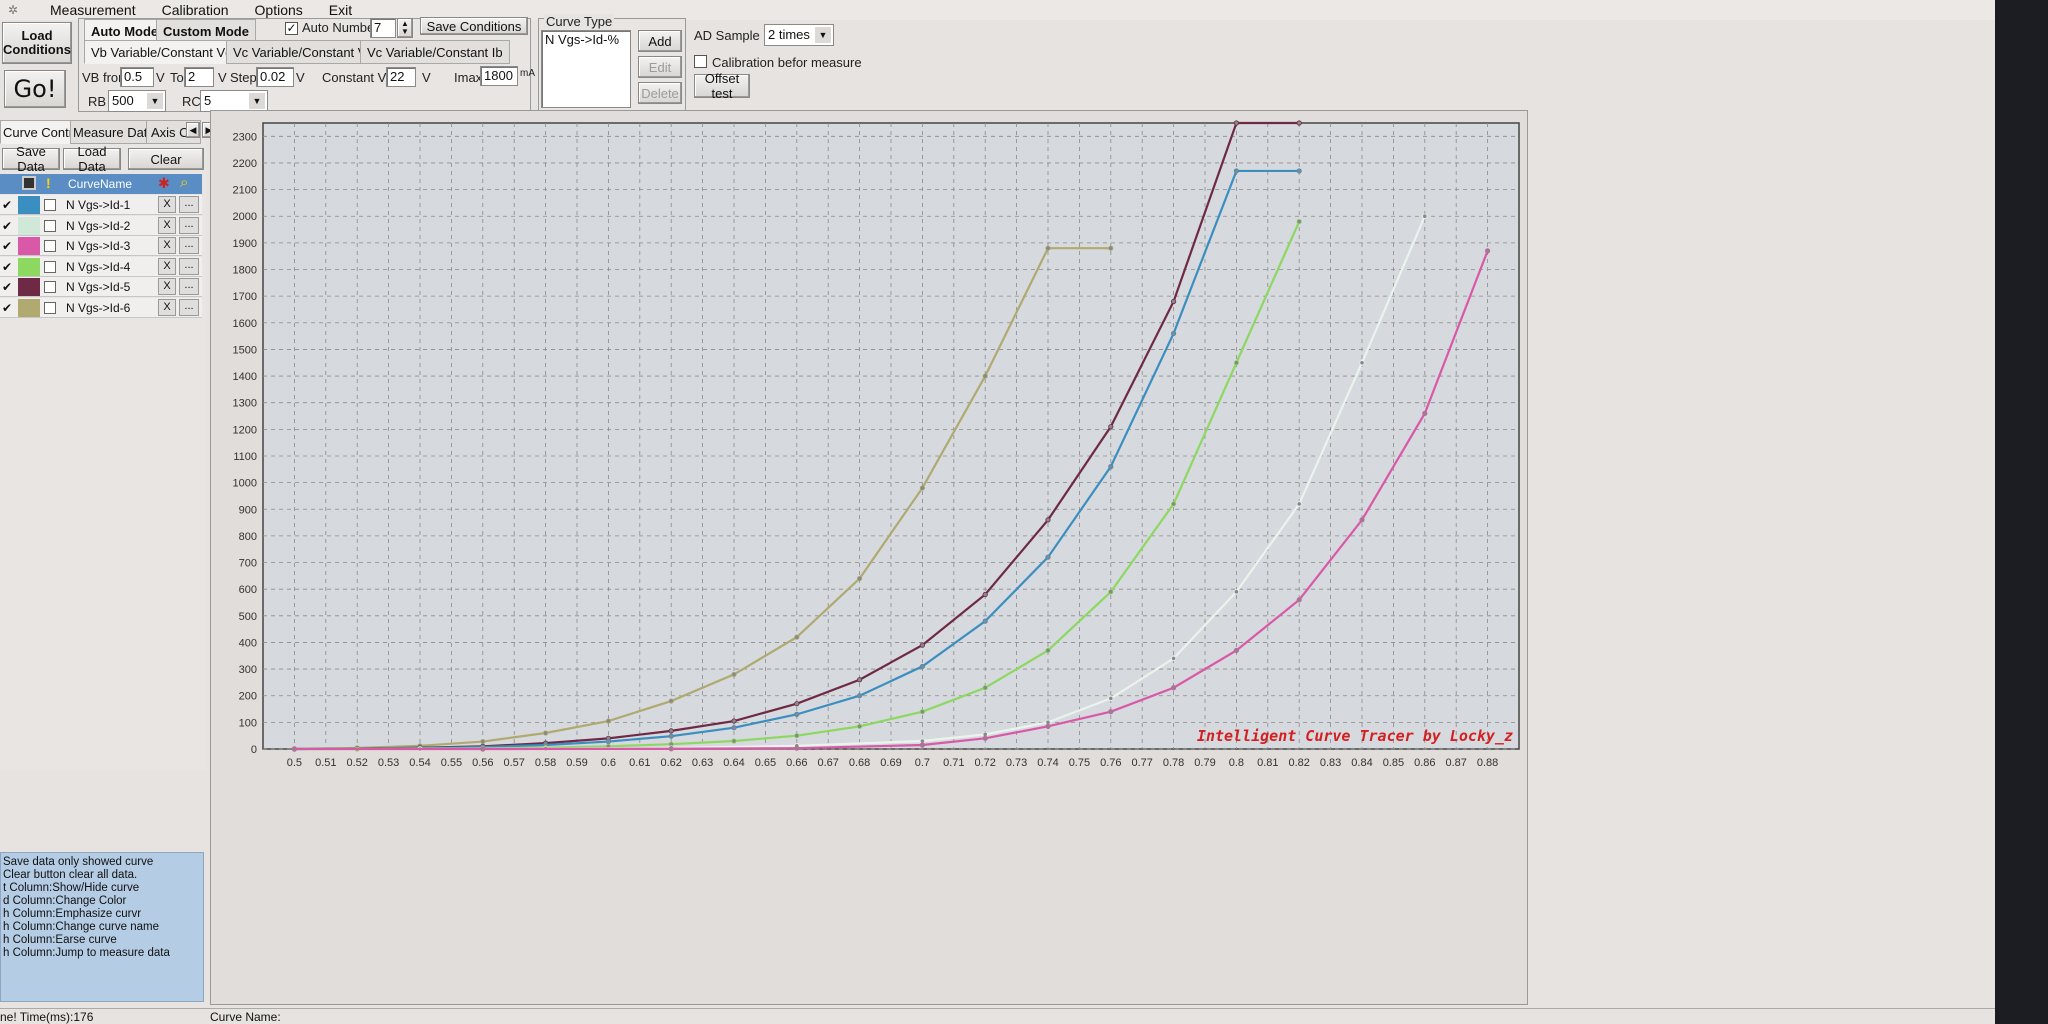  Describe the element at coordinates (245, 430) in the screenshot. I see `y-tick-label: 1200` at that location.